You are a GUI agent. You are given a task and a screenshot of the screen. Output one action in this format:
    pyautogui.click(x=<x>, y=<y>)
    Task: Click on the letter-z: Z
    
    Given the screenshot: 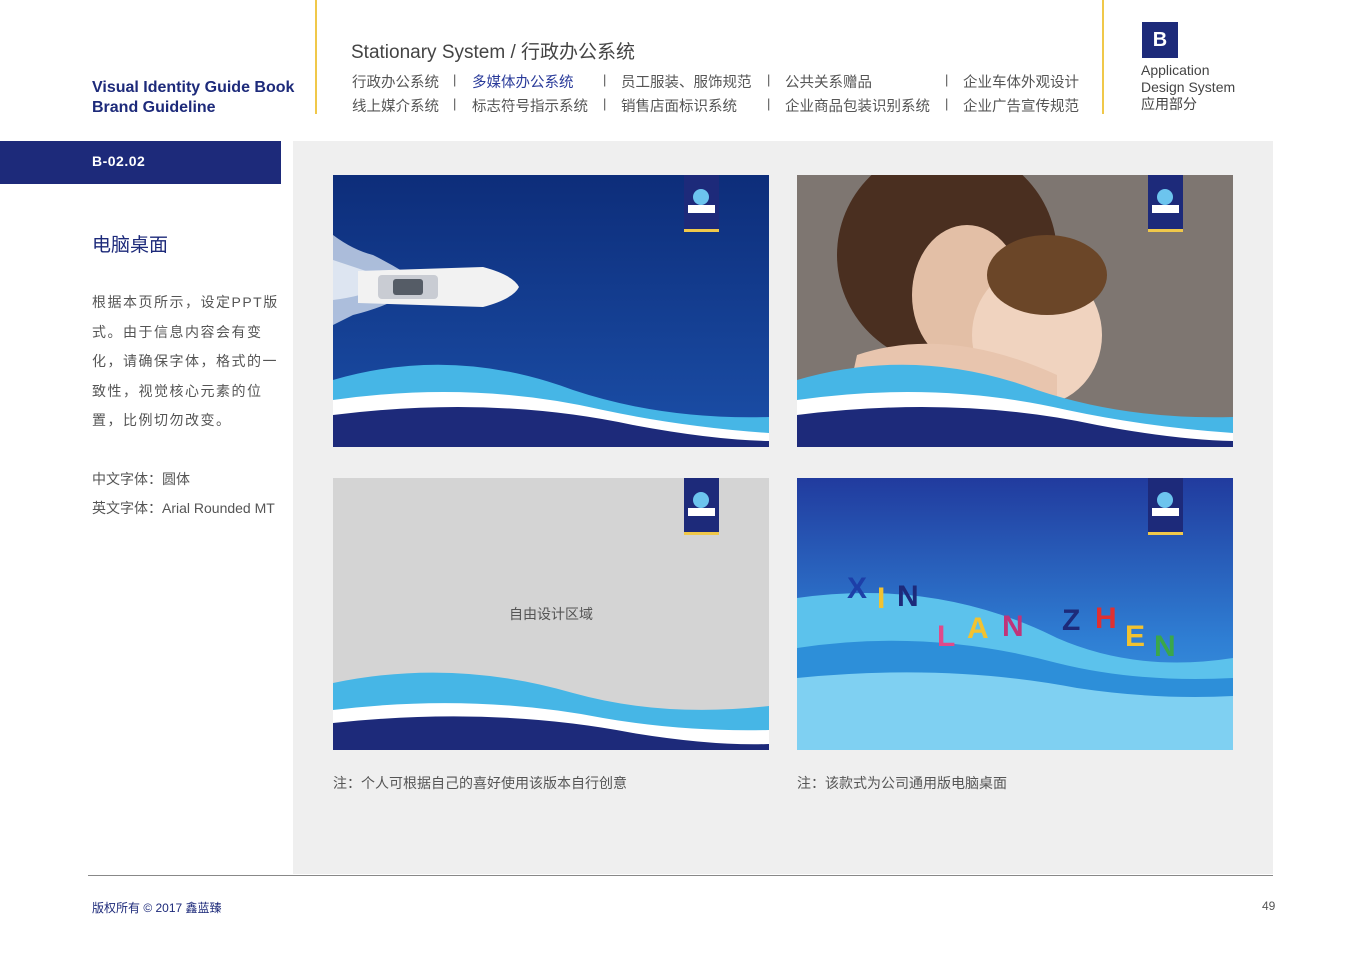 What is the action you would take?
    pyautogui.click(x=1071, y=620)
    